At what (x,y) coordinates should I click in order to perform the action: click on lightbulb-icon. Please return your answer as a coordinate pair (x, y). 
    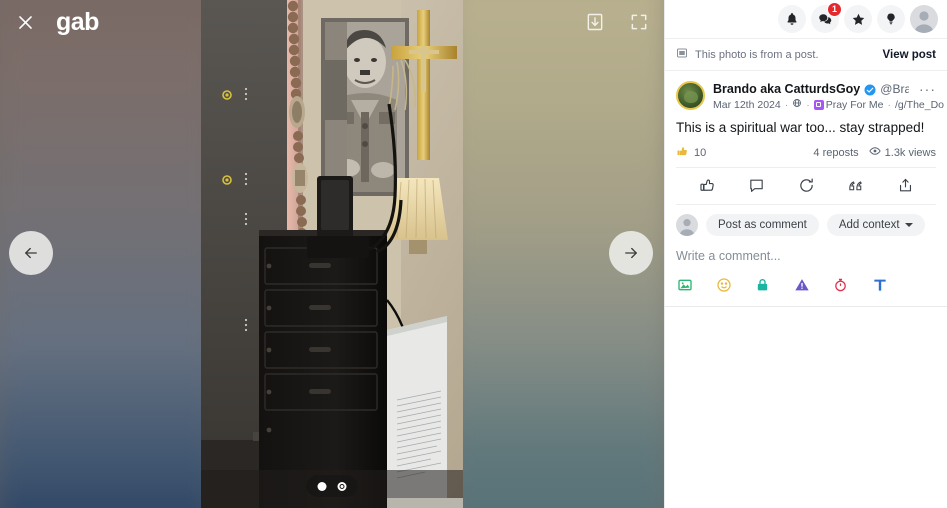
    Looking at the image, I should click on (891, 19).